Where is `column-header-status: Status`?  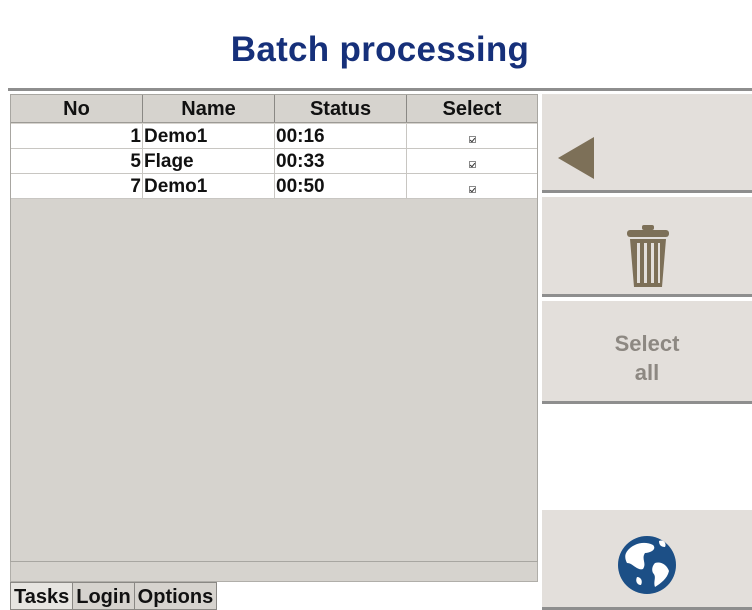
column-header-status: Status is located at coordinates (341, 108).